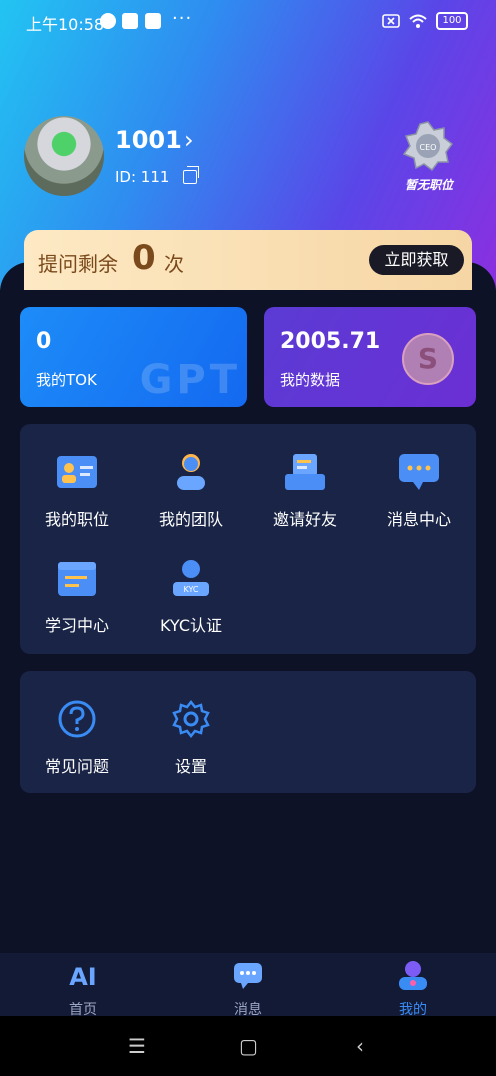 This screenshot has width=496, height=1076. What do you see at coordinates (248, 976) in the screenshot?
I see `message-icon` at bounding box center [248, 976].